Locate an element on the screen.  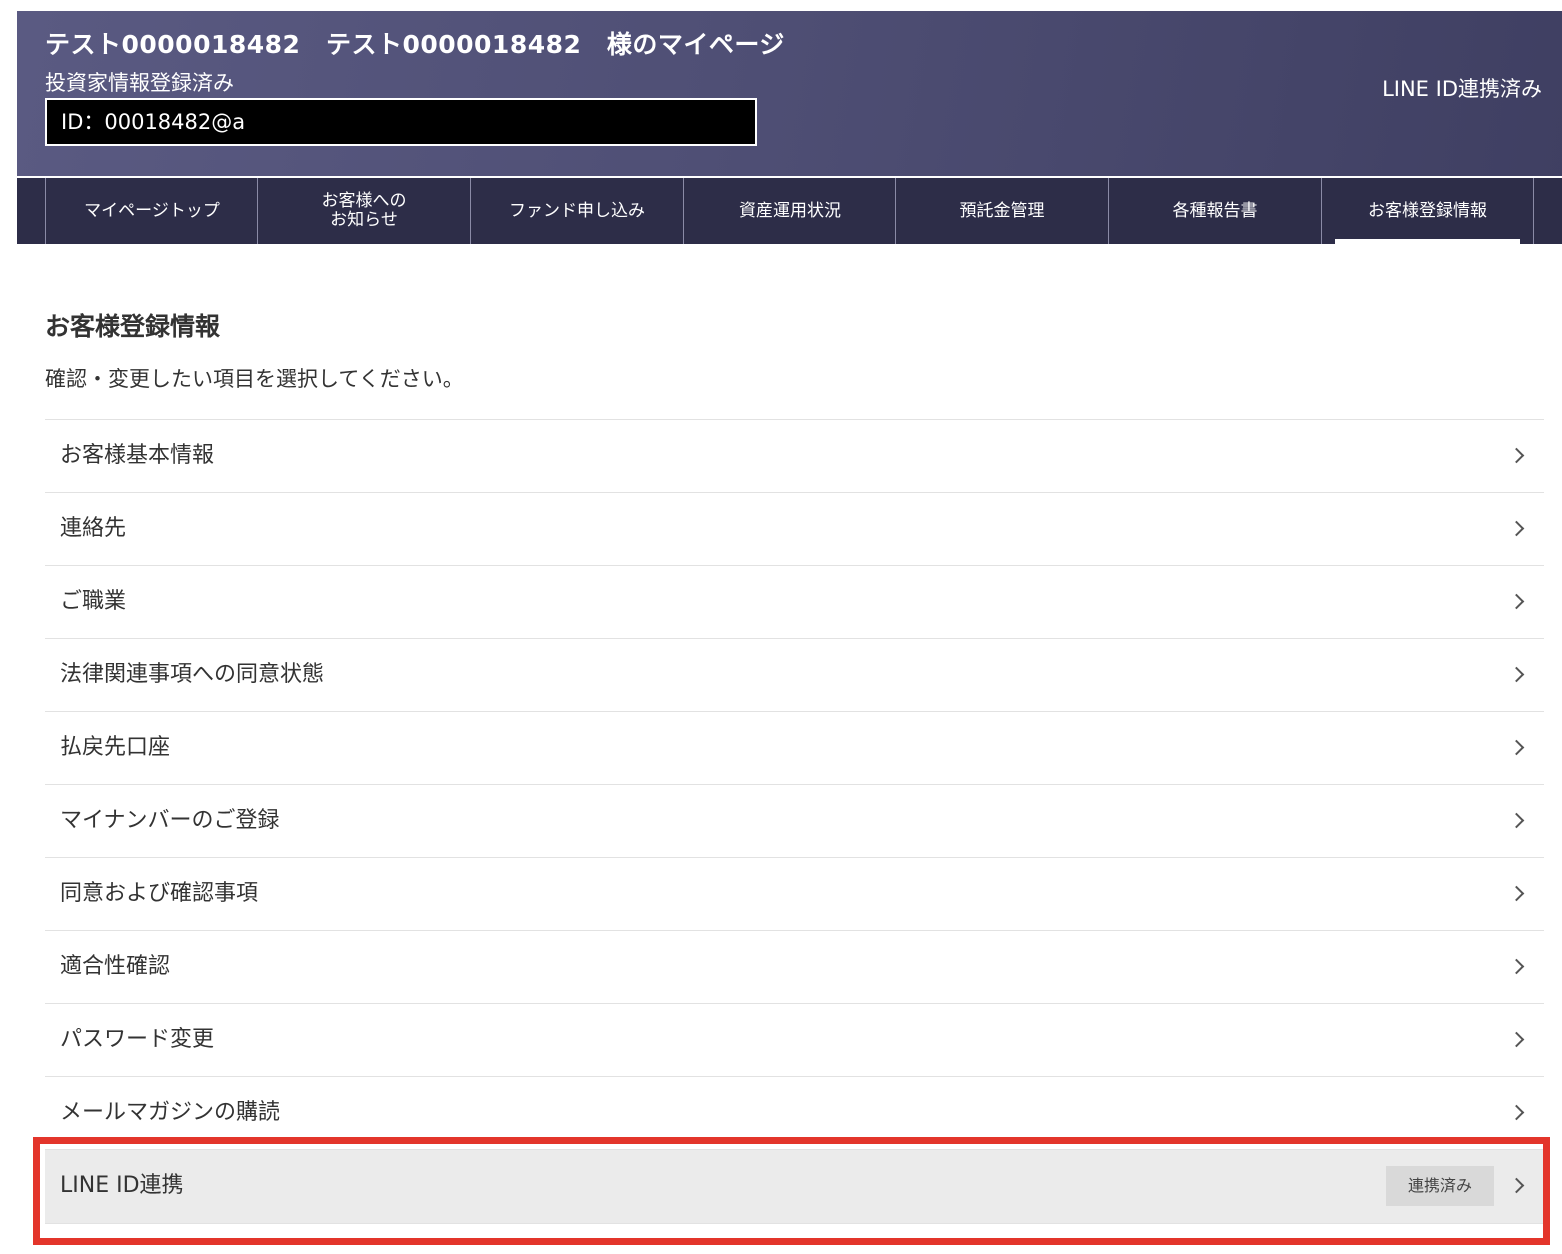
tab-customer-registration: お客様登録情報 is located at coordinates (1427, 211).